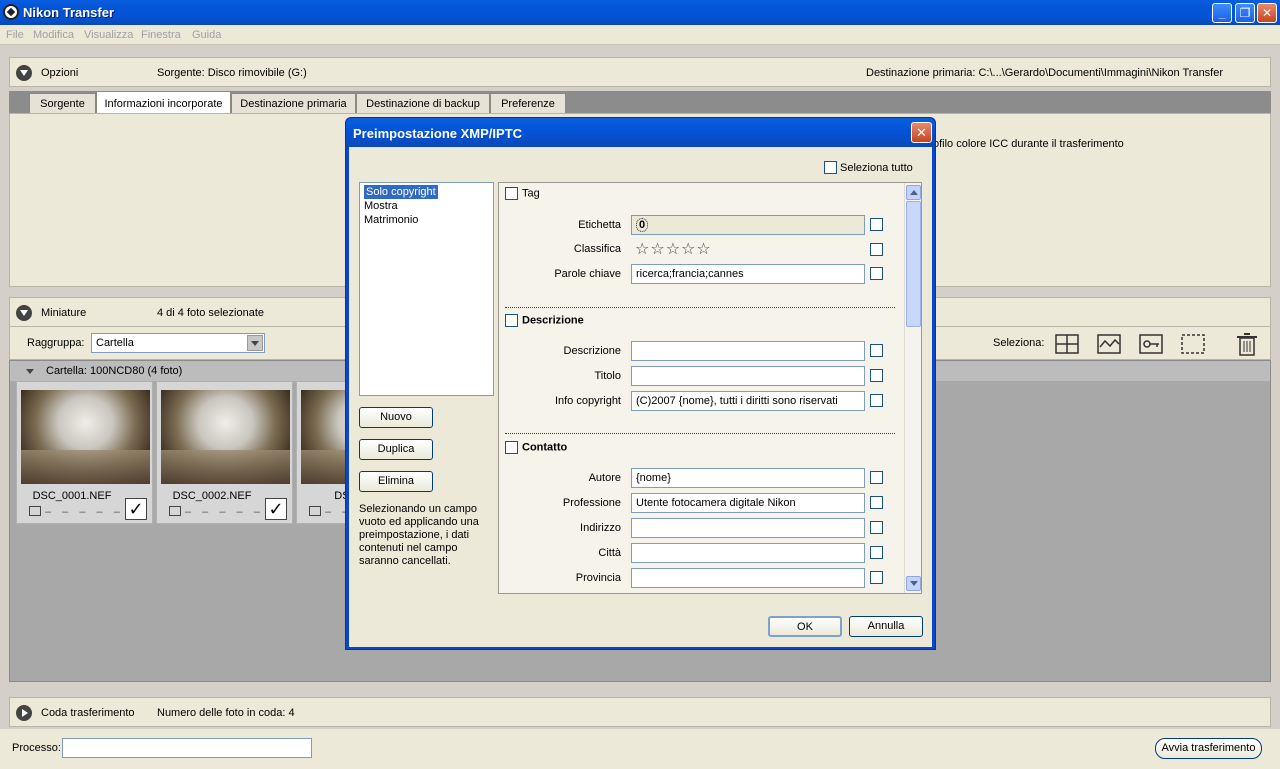 Image resolution: width=1280 pixels, height=769 pixels. Describe the element at coordinates (161, 35) in the screenshot. I see `menu-finestra: Finestra` at that location.